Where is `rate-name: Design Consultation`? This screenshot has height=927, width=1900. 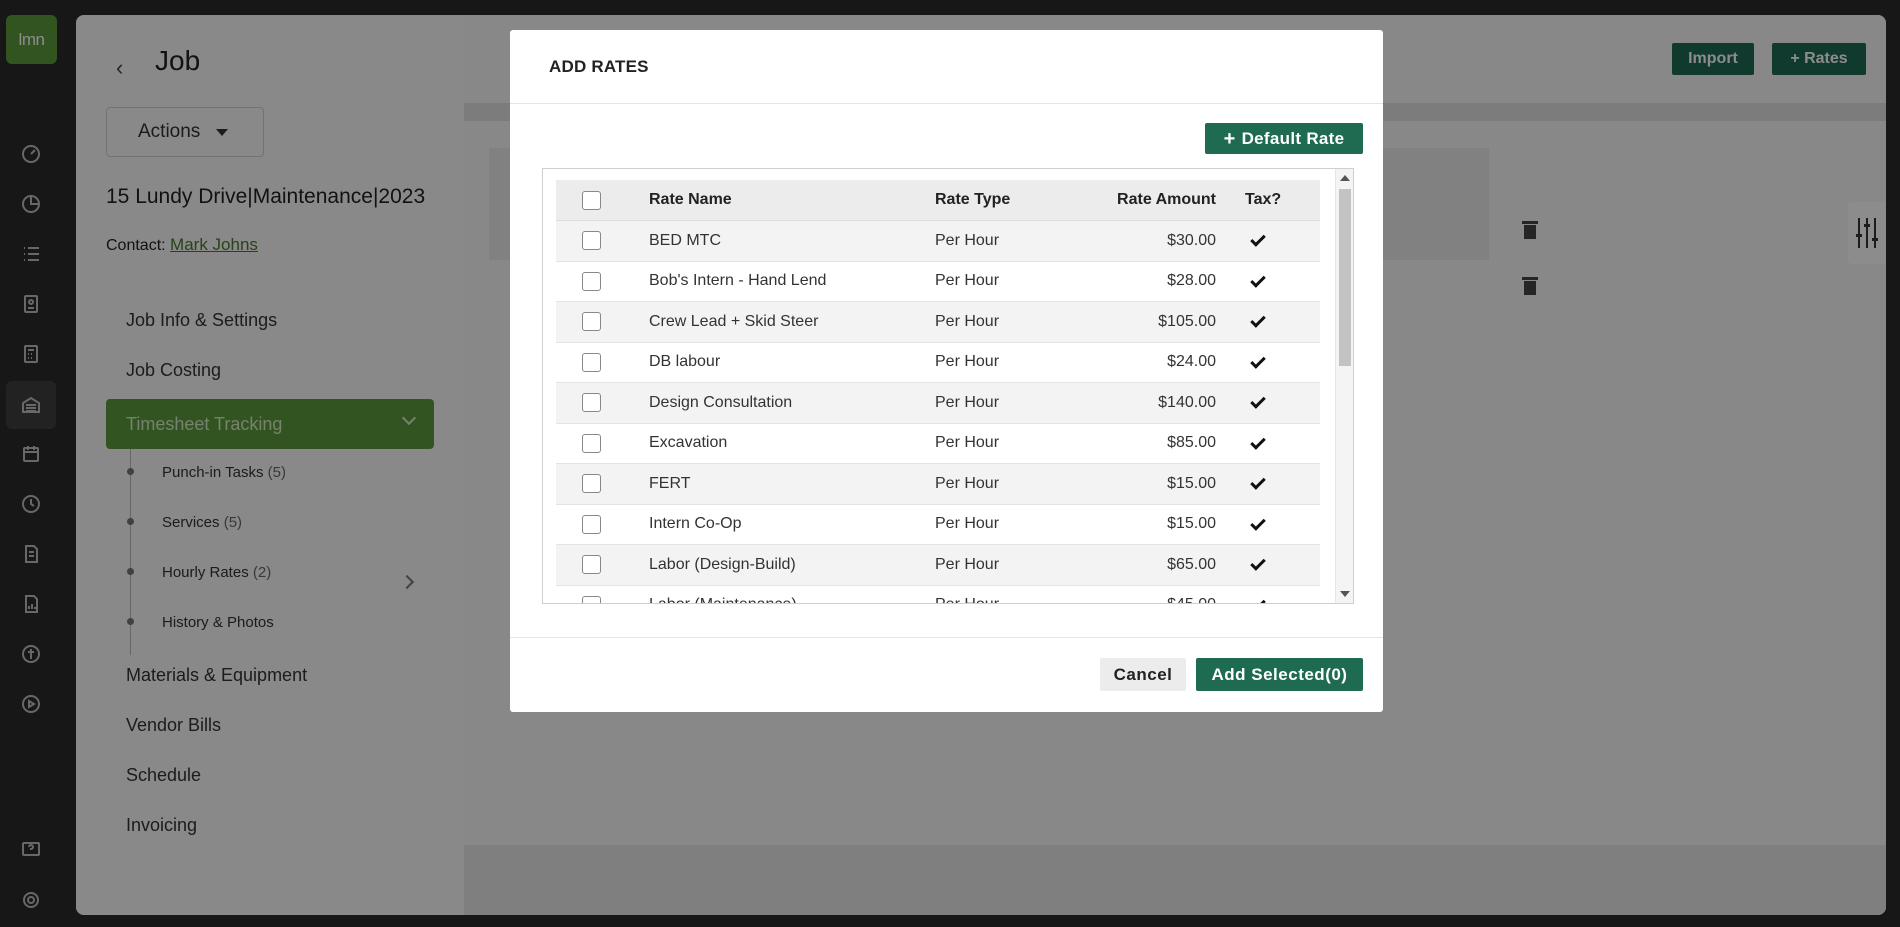
rate-name: Design Consultation is located at coordinates (721, 402).